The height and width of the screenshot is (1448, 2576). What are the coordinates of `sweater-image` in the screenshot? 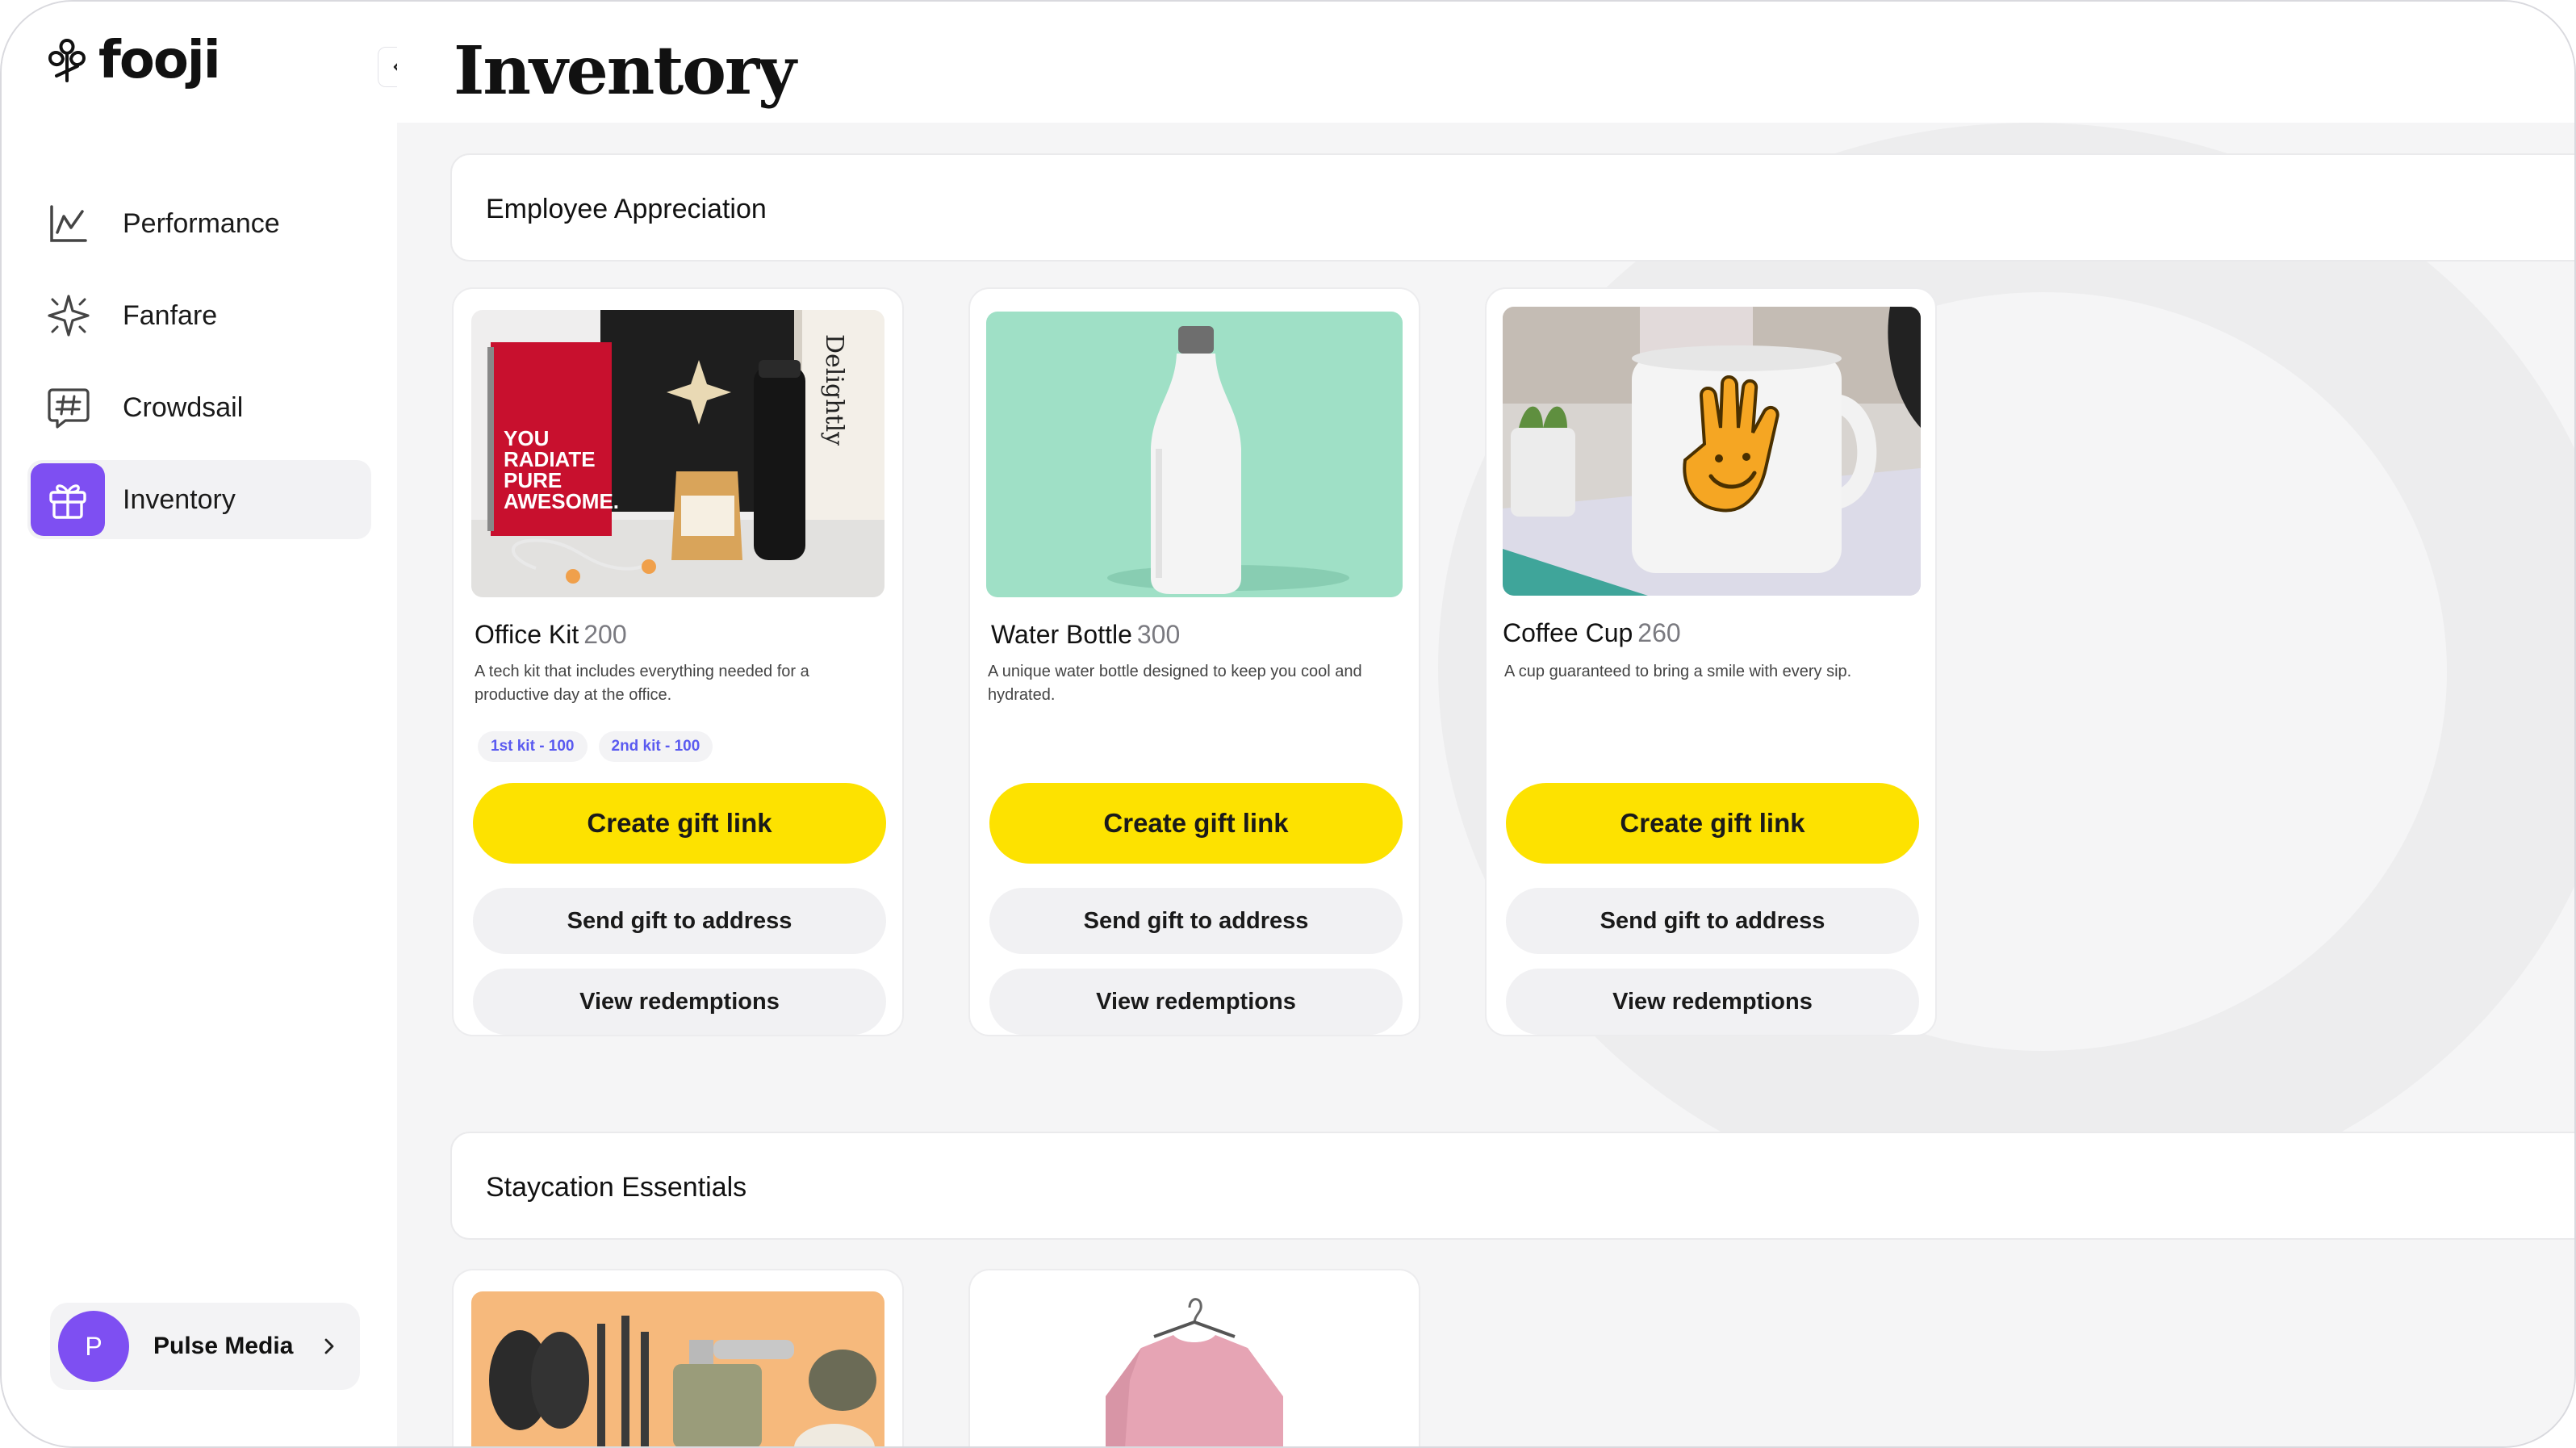 It's located at (1194, 1368).